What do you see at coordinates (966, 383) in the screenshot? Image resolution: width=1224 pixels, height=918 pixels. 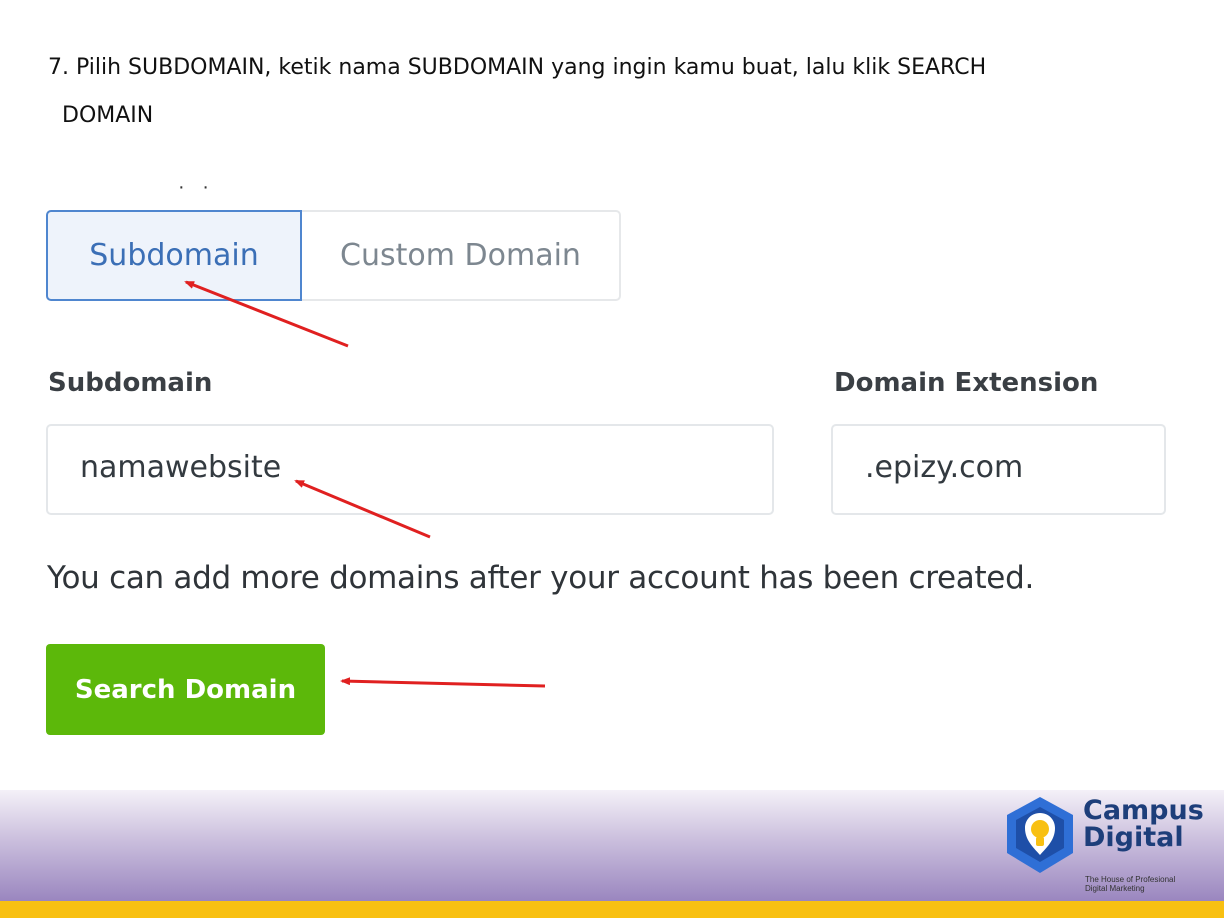 I see `domain-extension-label: Domain Extension` at bounding box center [966, 383].